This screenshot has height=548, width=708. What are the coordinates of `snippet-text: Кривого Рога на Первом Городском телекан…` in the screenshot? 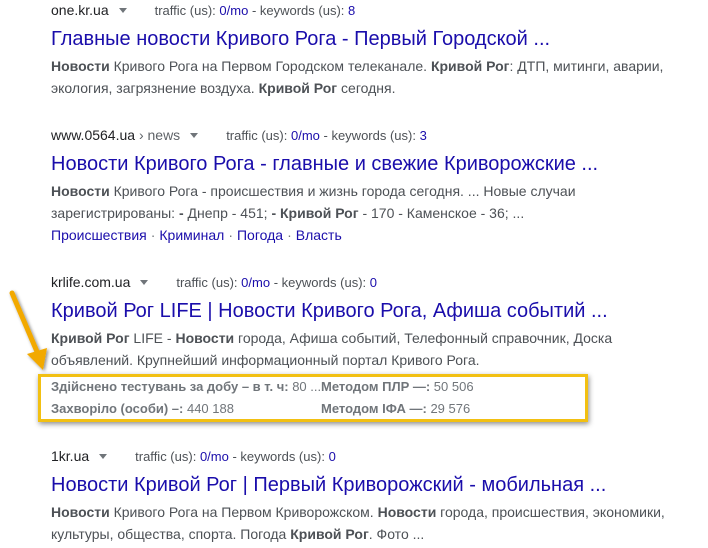 It's located at (270, 66).